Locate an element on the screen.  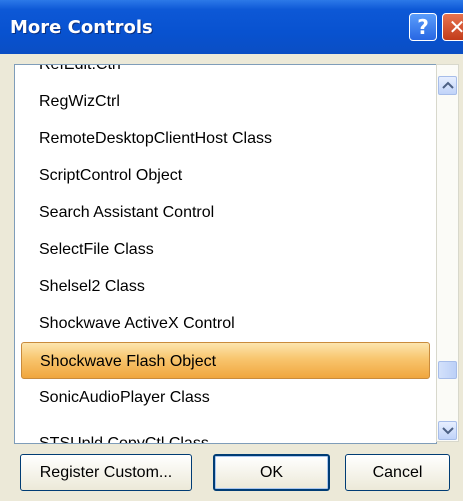
list-item: RemoteDesktopClientHost Class is located at coordinates (225, 138).